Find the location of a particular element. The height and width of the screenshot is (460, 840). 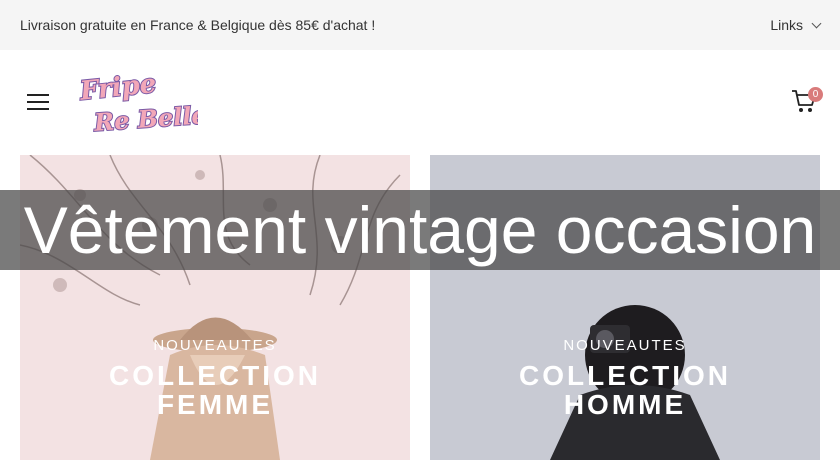

femme-collection-link: COLLECTION FEMME is located at coordinates (215, 390).